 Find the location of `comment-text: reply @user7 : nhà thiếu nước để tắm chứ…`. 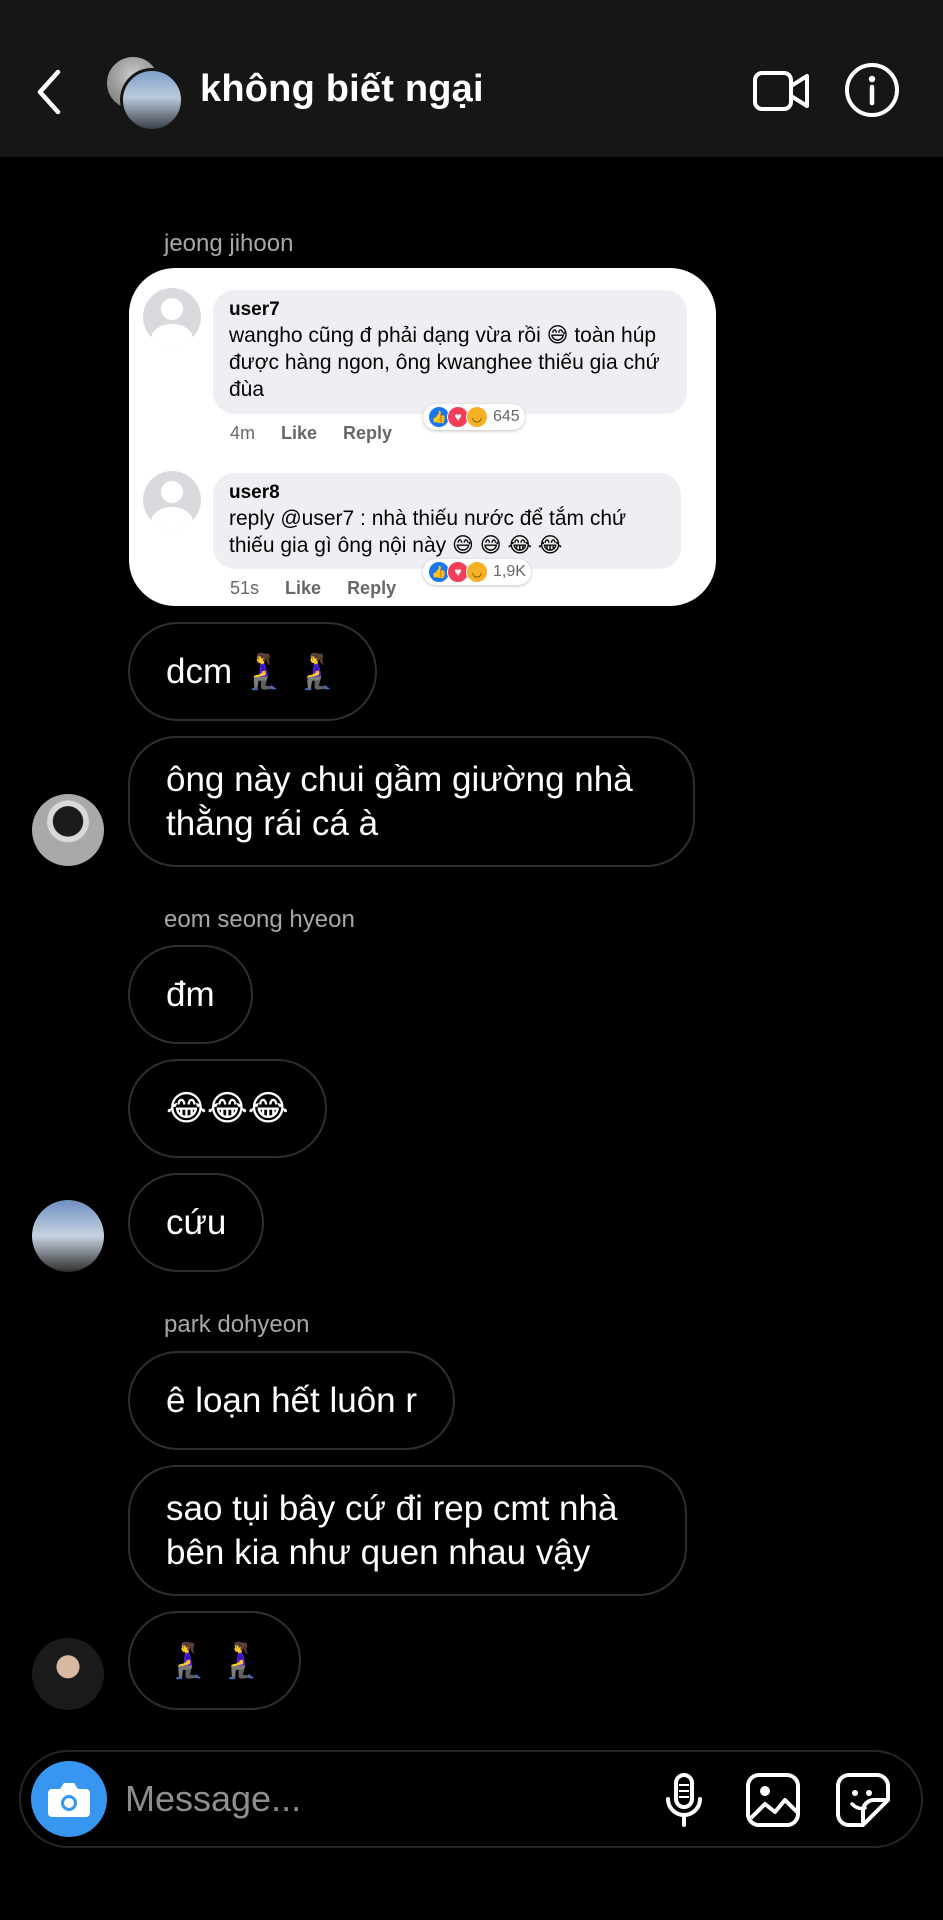

comment-text: reply @user7 : nhà thiếu nước để tắm chứ… is located at coordinates (428, 532).